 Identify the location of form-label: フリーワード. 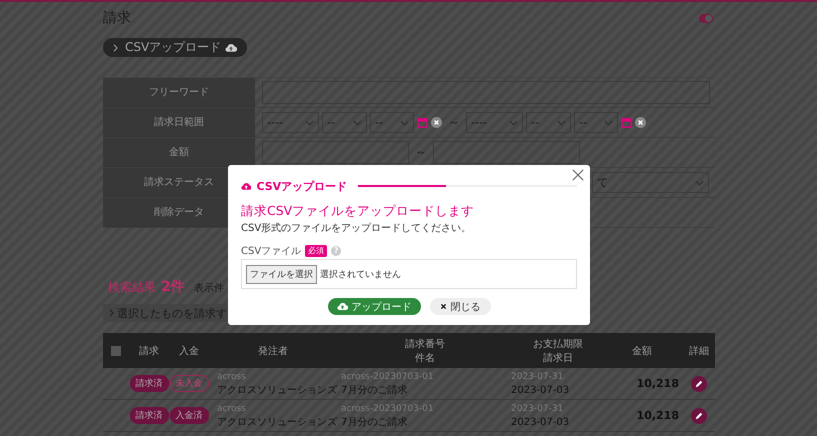
(179, 92).